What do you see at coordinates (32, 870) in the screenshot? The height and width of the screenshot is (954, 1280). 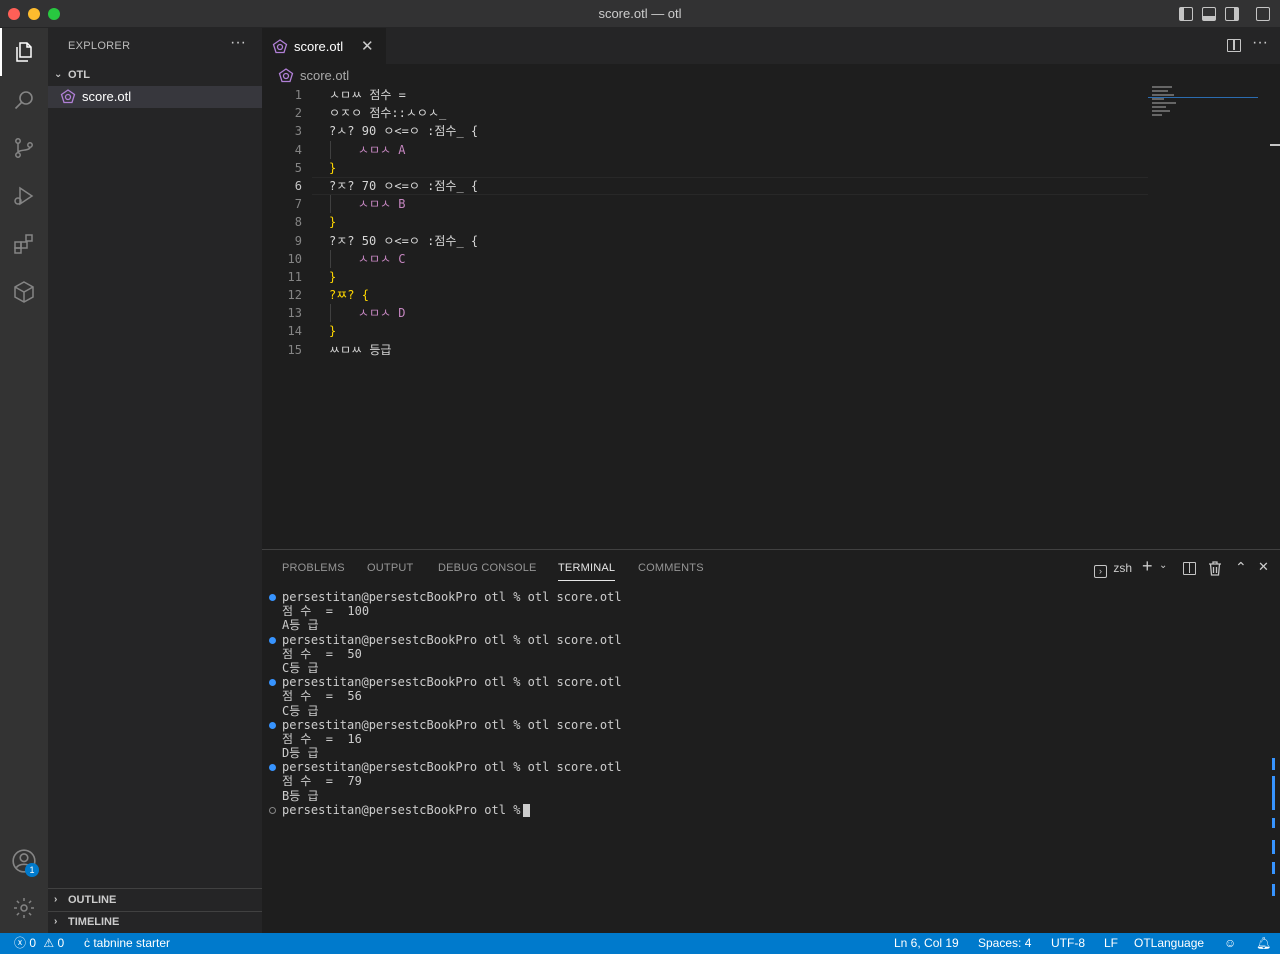 I see `accounts-badge: 1` at bounding box center [32, 870].